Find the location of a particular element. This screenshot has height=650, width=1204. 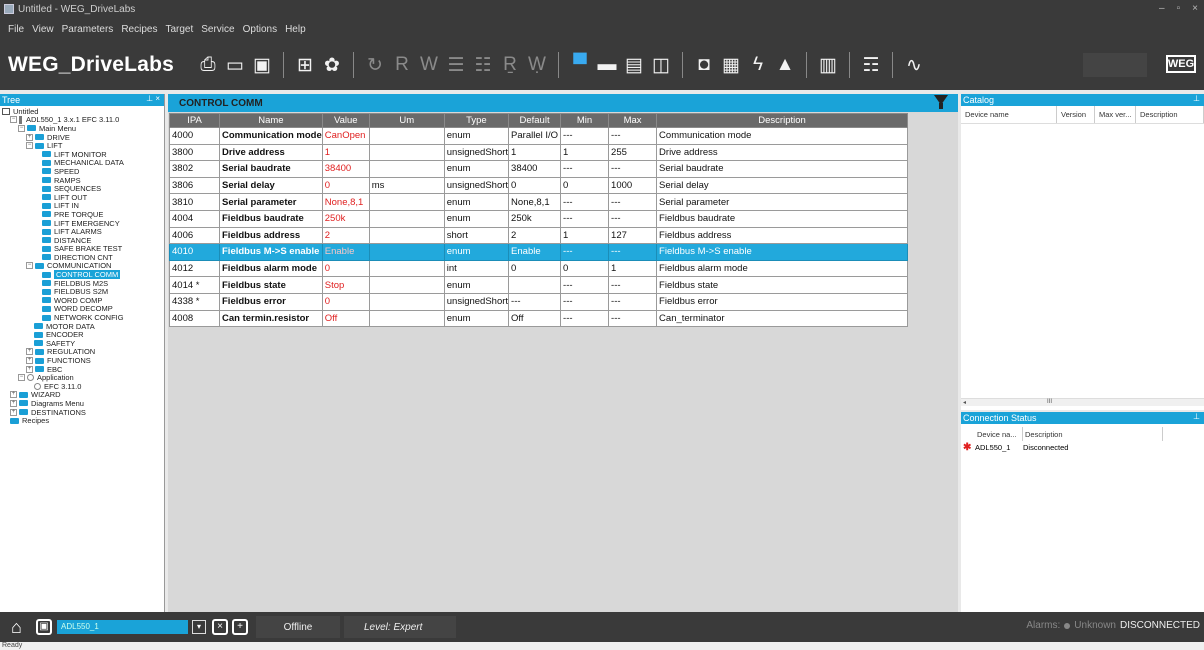

graph-panel-icon: ◫ is located at coordinates (661, 65).